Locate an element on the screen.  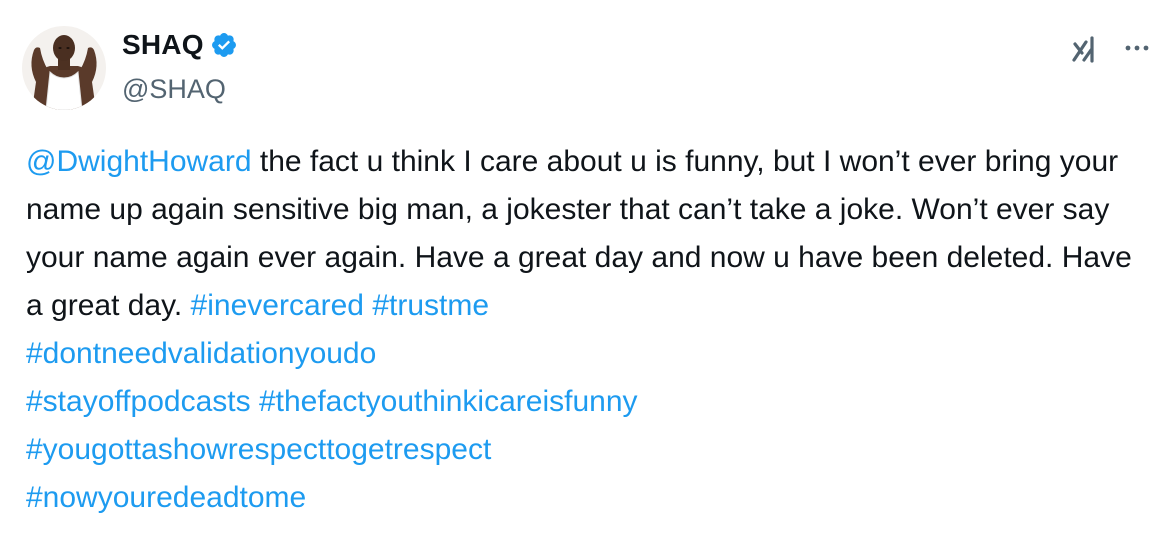
avatar is located at coordinates (64, 68).